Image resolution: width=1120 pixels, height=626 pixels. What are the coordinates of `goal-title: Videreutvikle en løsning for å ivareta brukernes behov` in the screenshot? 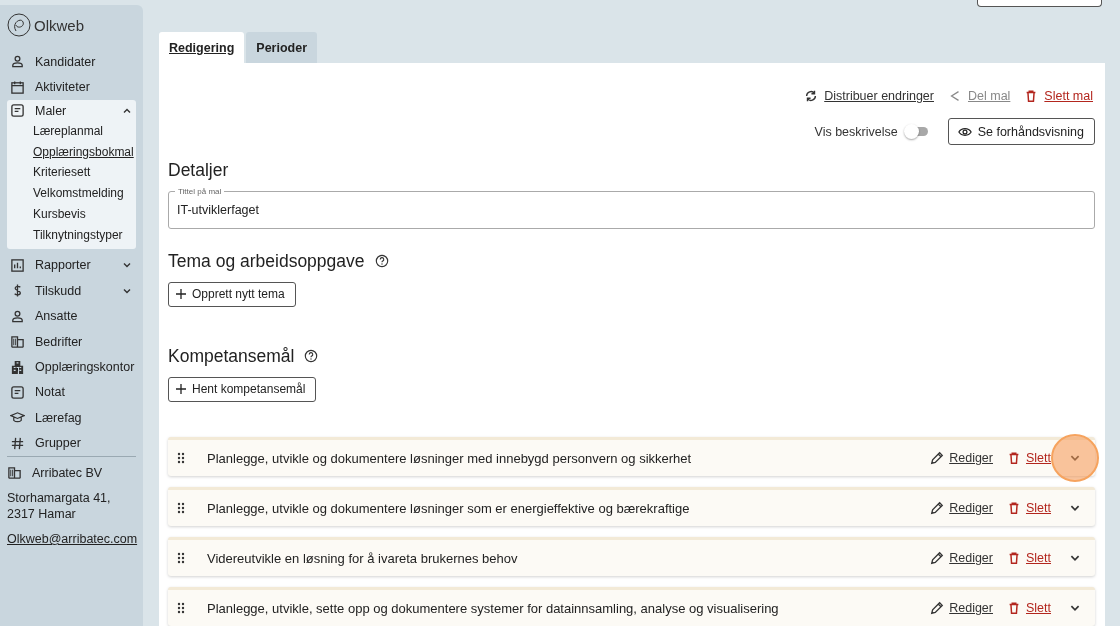 It's located at (363, 558).